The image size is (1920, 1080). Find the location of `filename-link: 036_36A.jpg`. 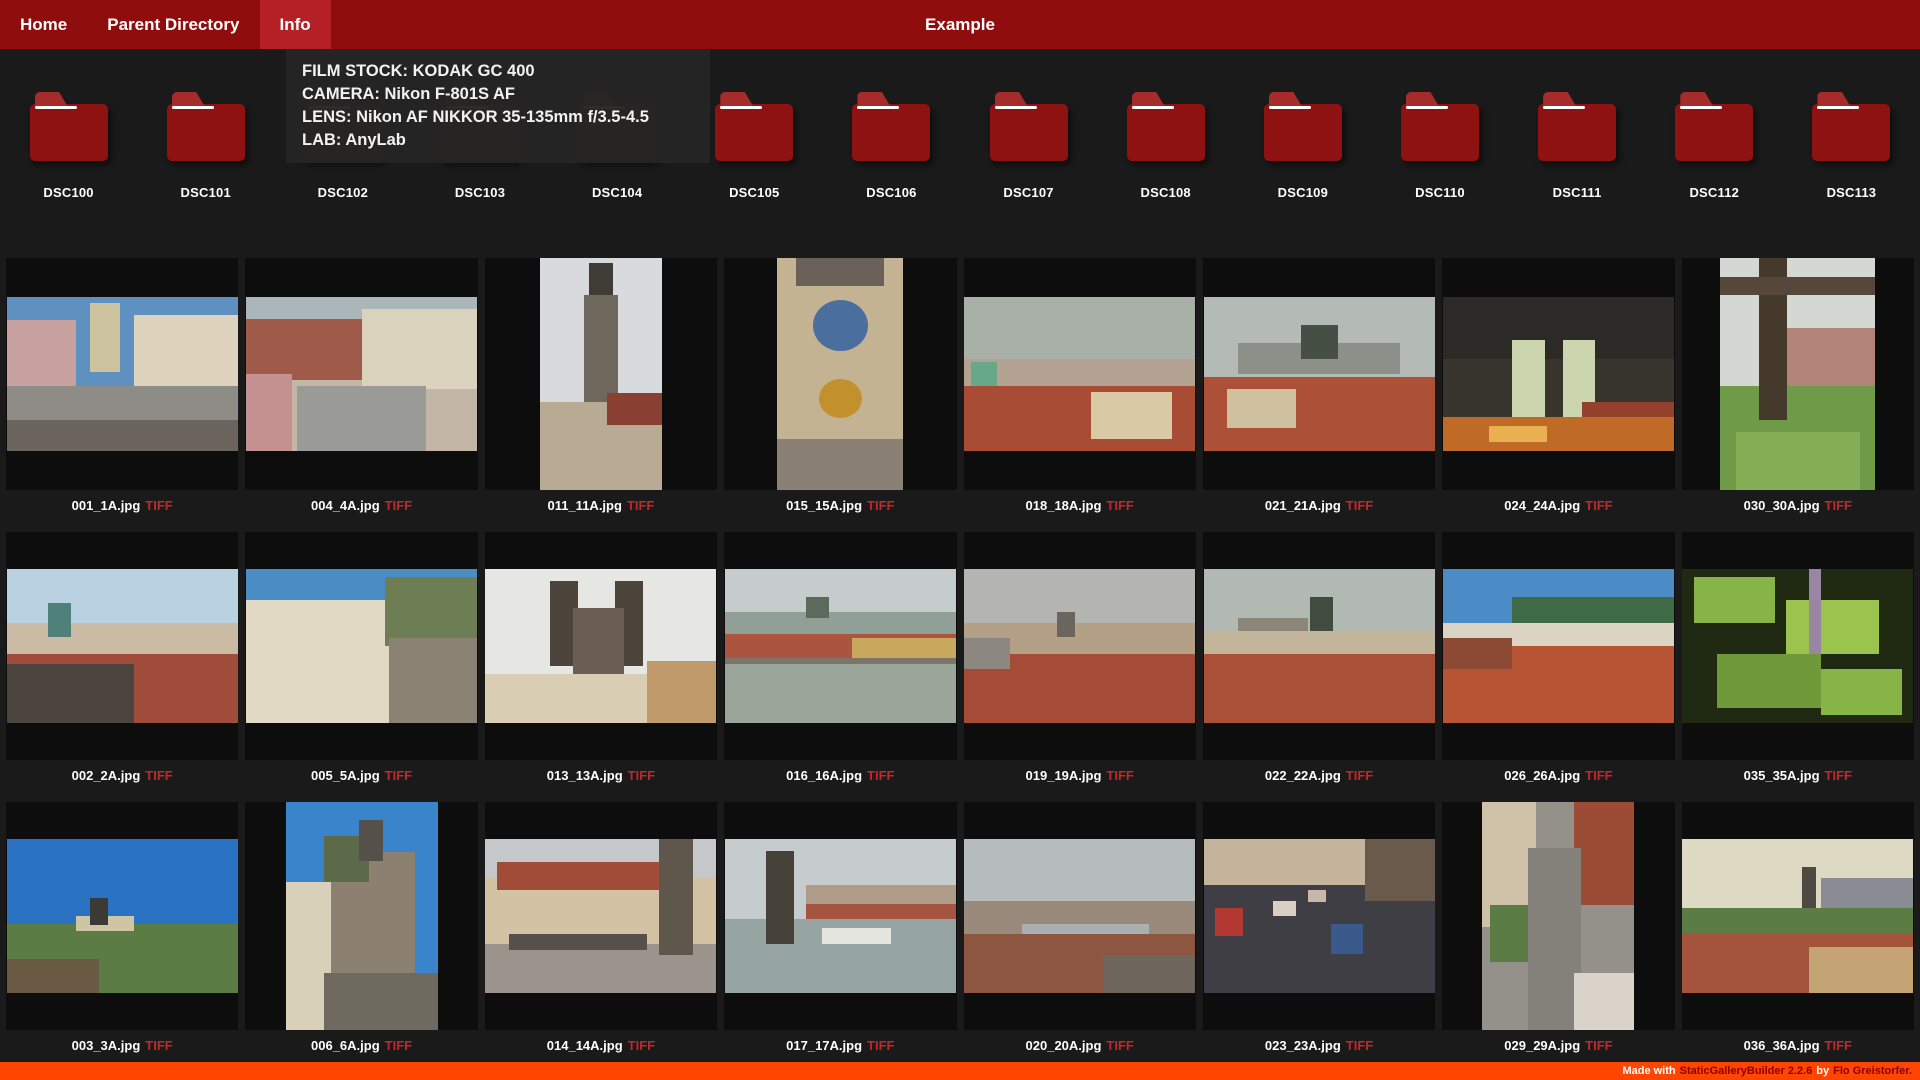

filename-link: 036_36A.jpg is located at coordinates (1782, 1045).